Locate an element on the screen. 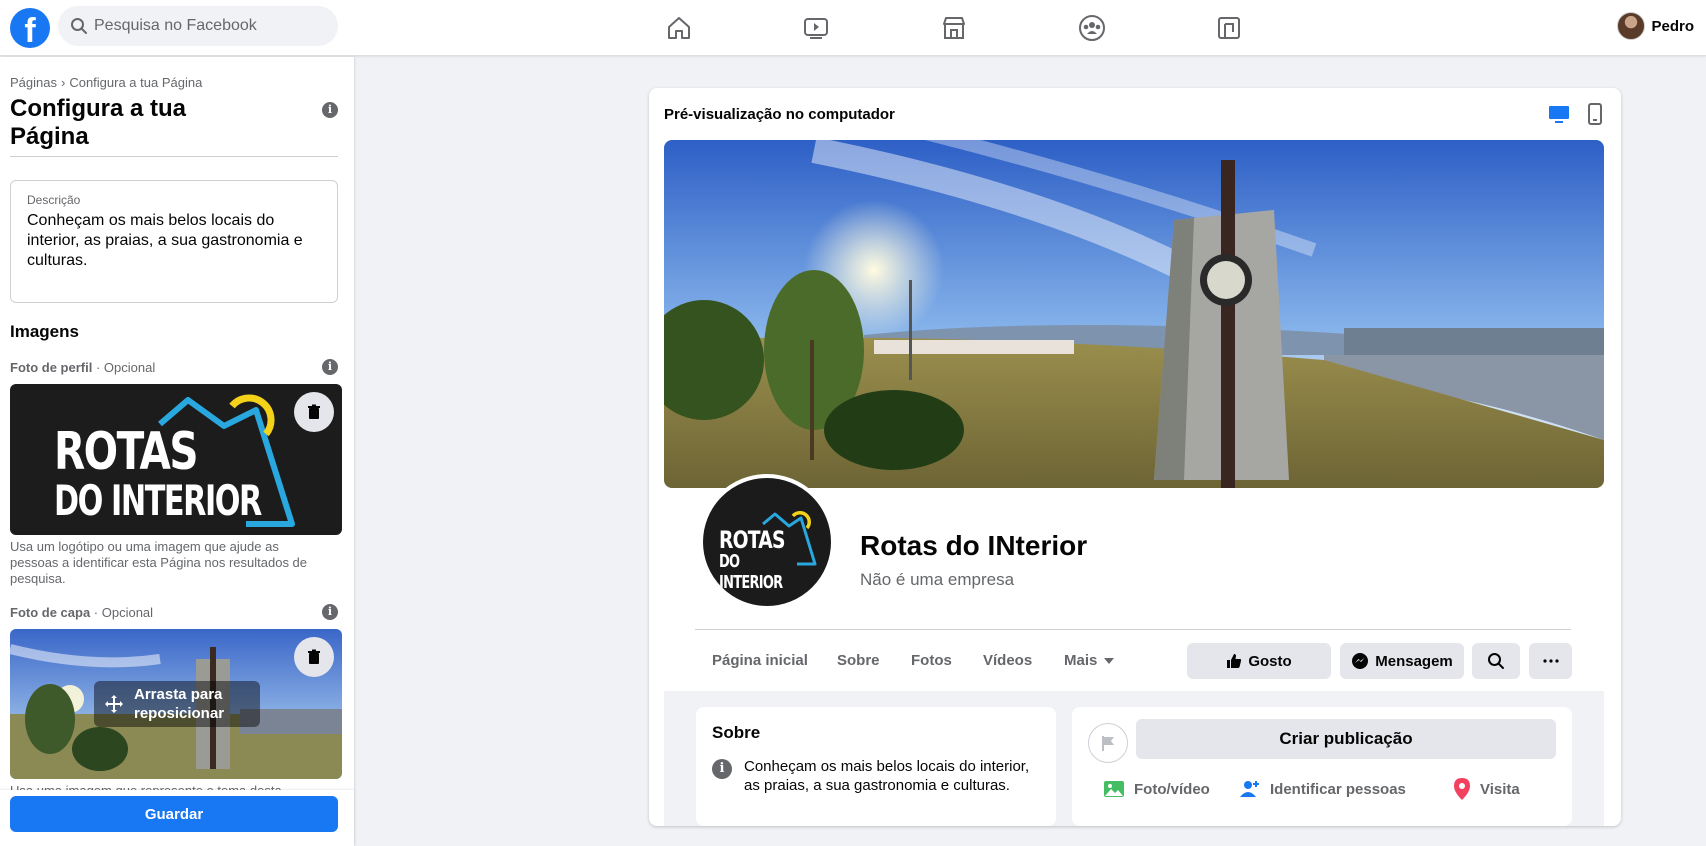 The height and width of the screenshot is (846, 1706). nav-groups is located at coordinates (1092, 28).